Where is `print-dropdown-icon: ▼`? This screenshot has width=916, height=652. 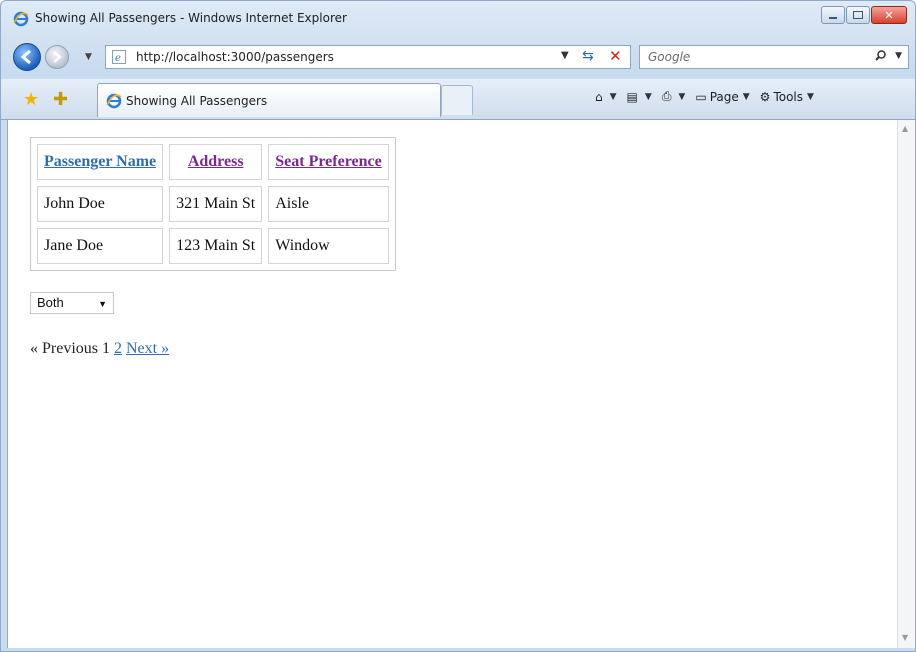
print-dropdown-icon: ▼ is located at coordinates (681, 97).